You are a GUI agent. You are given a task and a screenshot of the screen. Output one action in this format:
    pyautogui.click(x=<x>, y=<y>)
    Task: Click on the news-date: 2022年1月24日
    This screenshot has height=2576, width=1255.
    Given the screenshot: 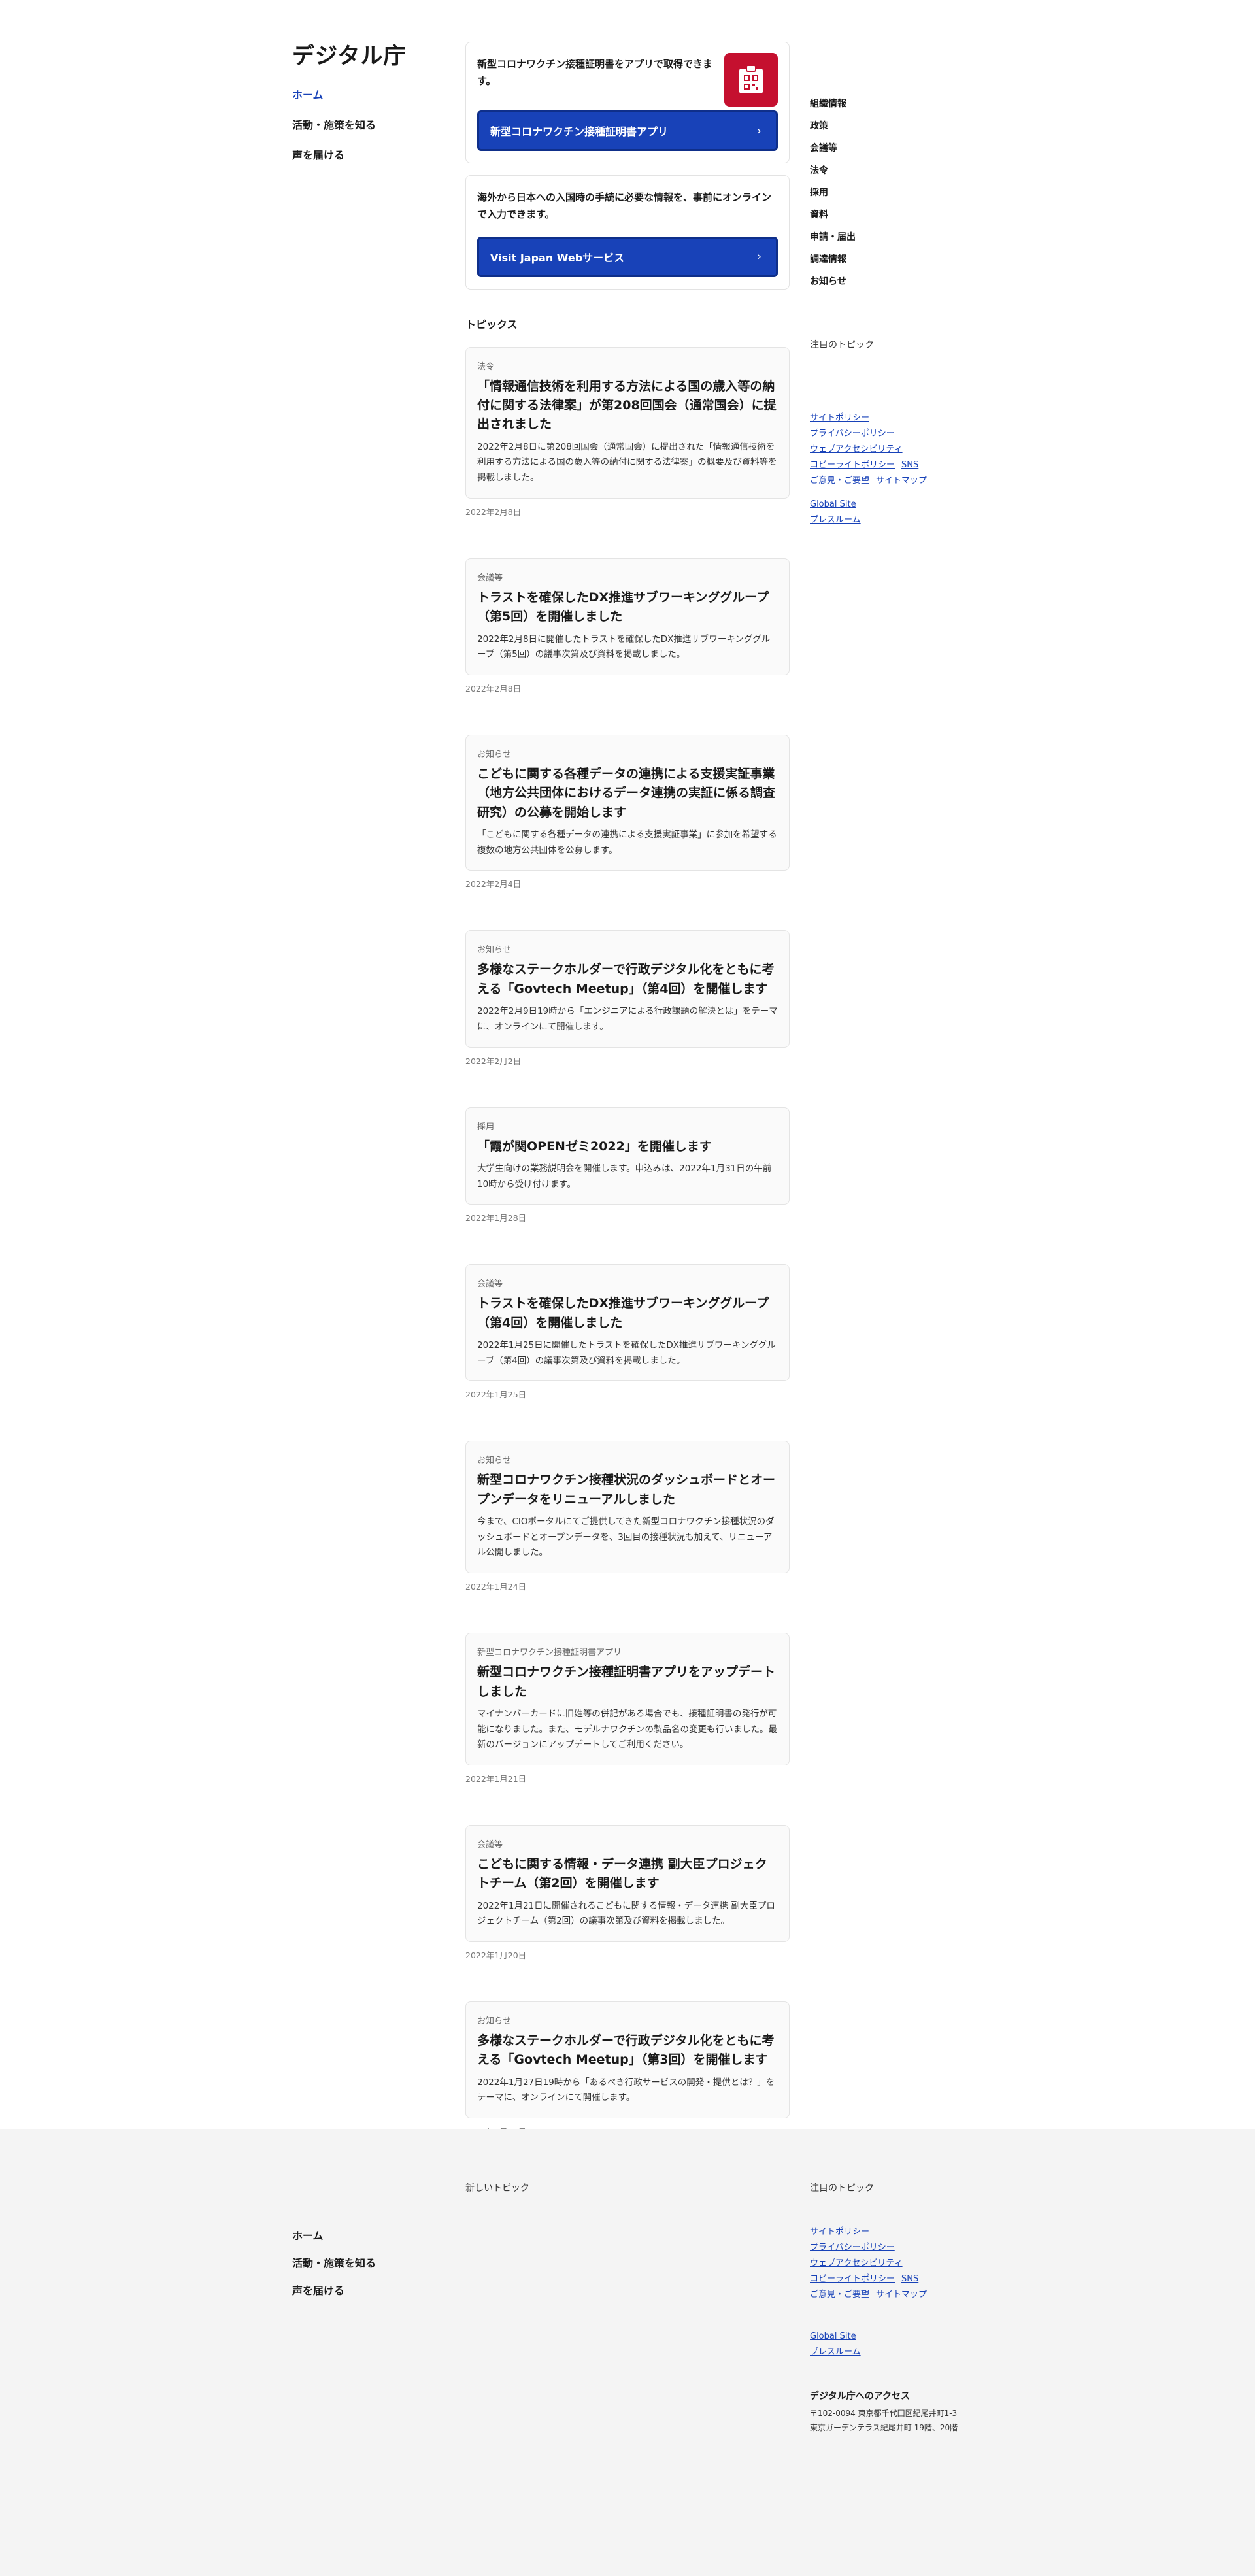 What is the action you would take?
    pyautogui.click(x=496, y=1587)
    